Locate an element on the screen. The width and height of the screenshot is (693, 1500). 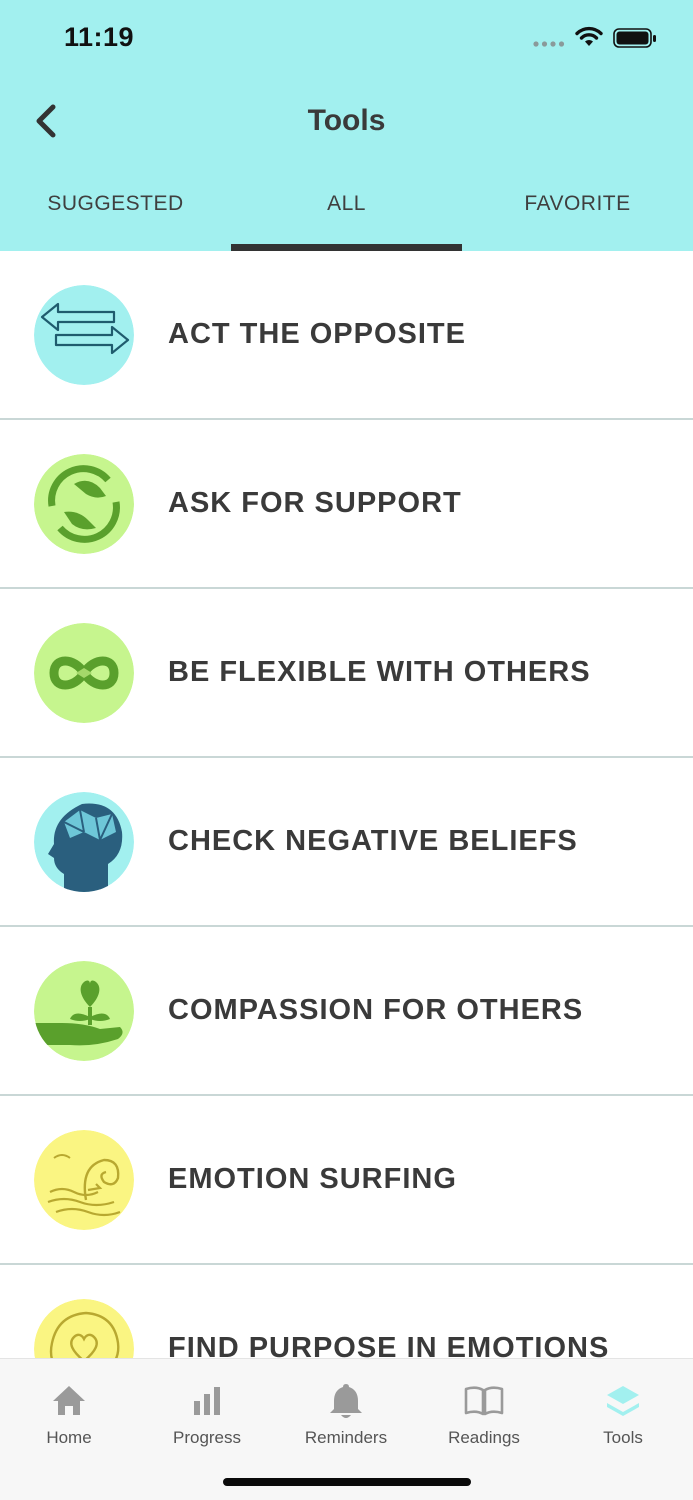
status-time: 11:19 is located at coordinates (99, 37).